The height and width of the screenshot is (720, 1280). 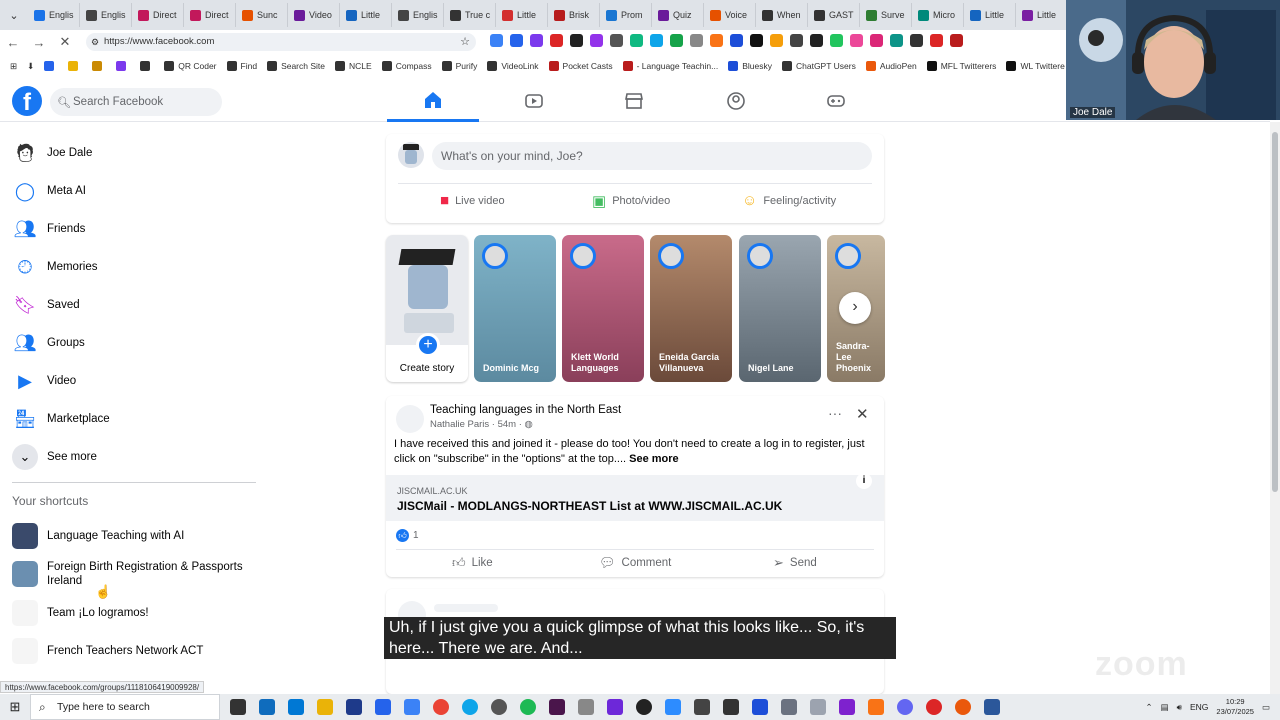 What do you see at coordinates (864, 481) in the screenshot?
I see `info-icon: i` at bounding box center [864, 481].